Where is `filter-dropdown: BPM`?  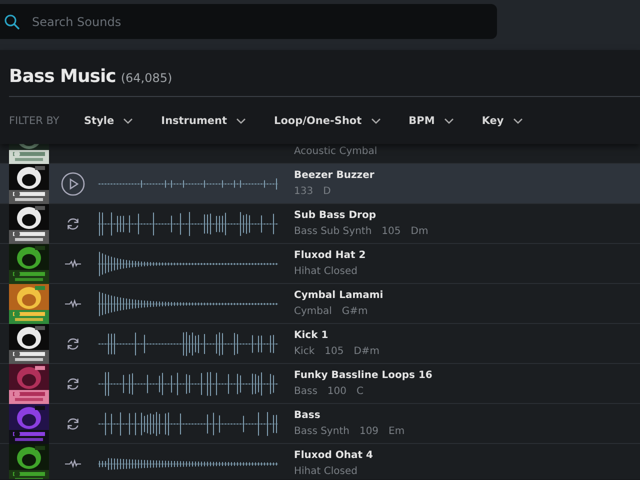 filter-dropdown: BPM is located at coordinates (431, 120).